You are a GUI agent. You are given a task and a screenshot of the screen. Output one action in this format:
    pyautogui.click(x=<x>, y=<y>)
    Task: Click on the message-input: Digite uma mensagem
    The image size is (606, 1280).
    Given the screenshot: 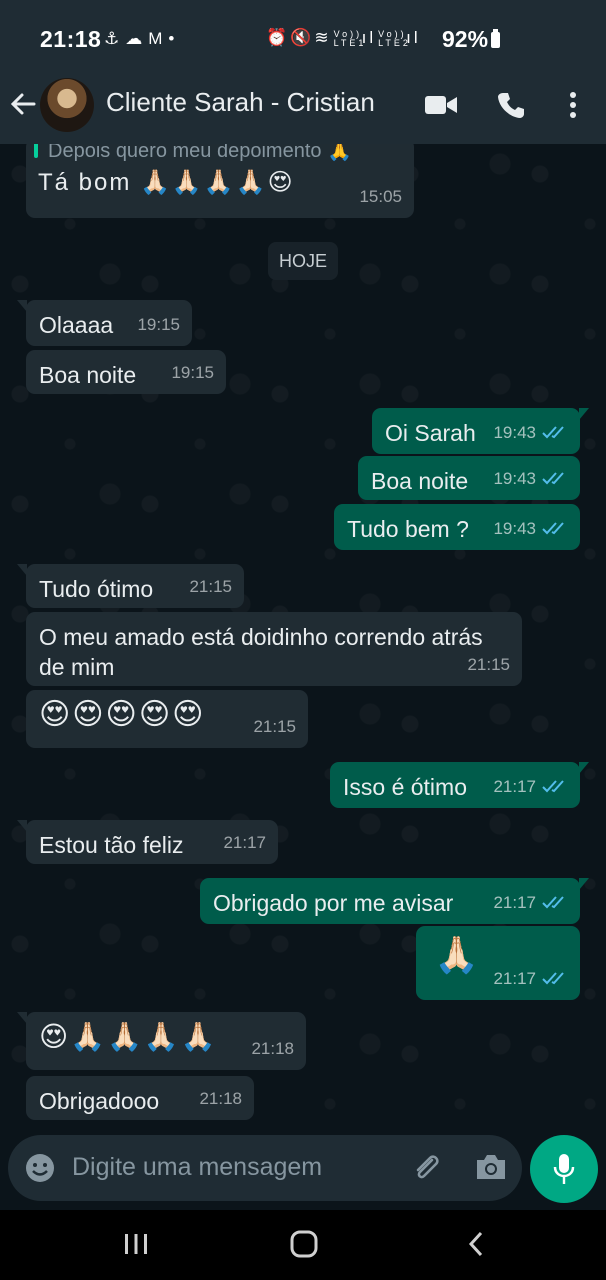 What is the action you would take?
    pyautogui.click(x=197, y=1167)
    